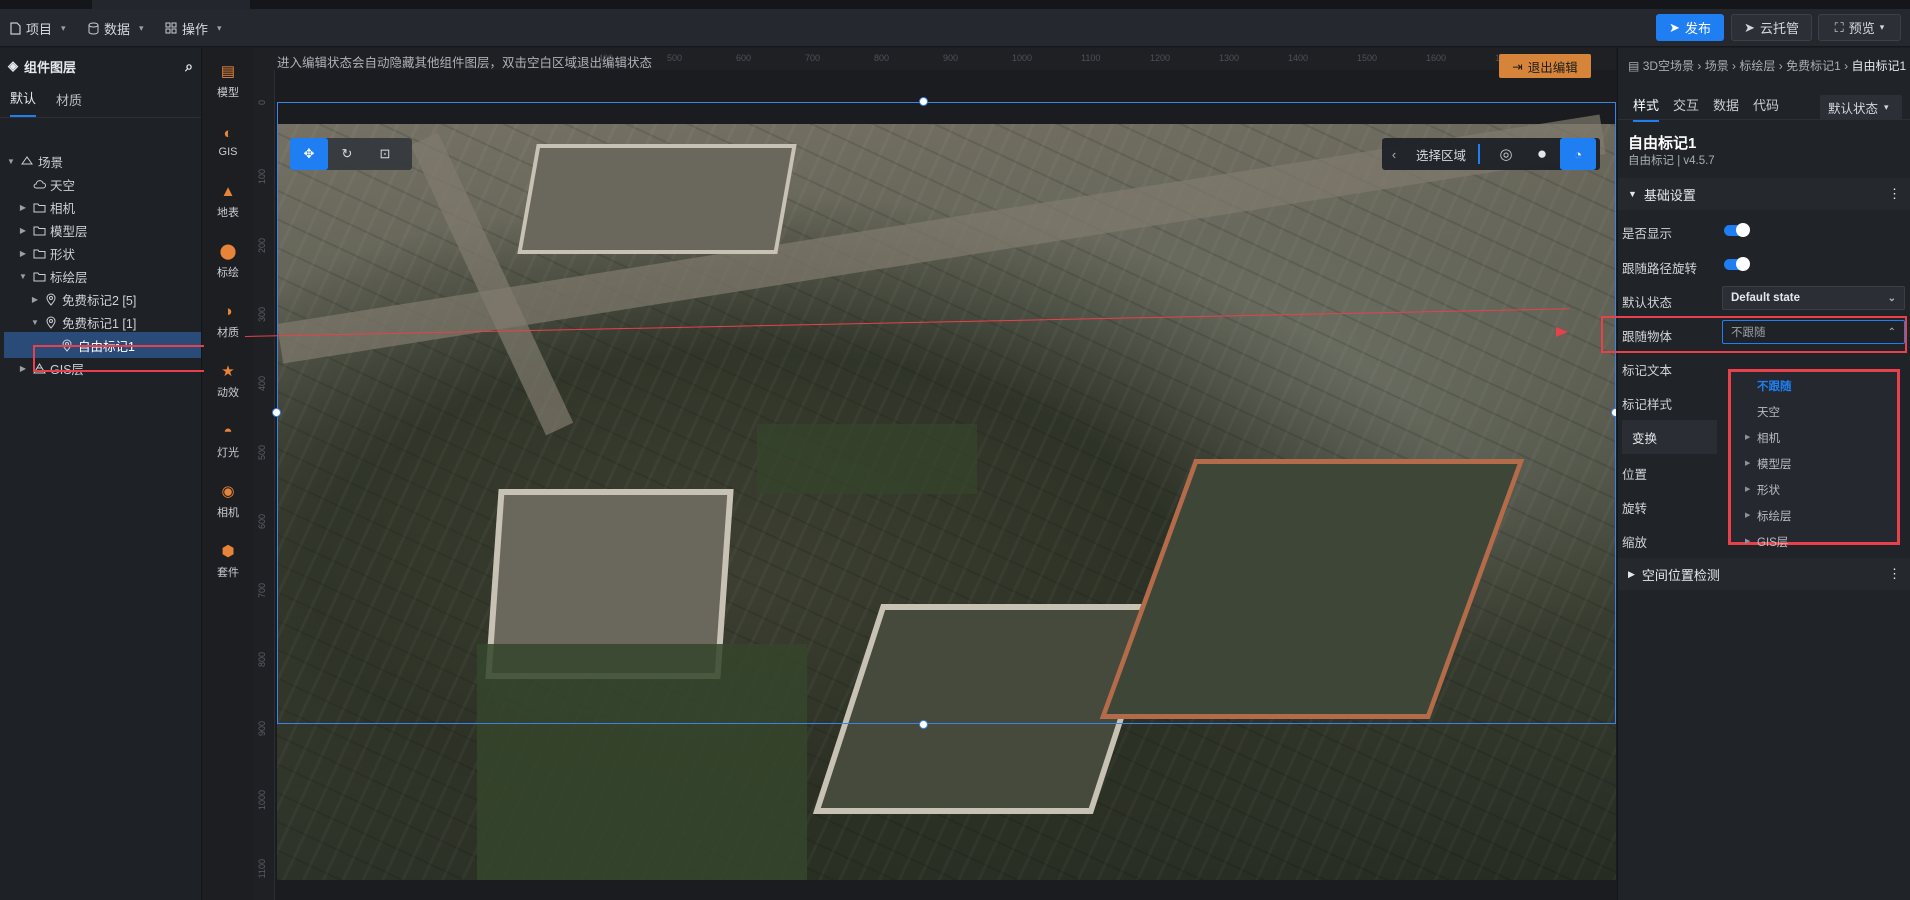 The width and height of the screenshot is (1910, 900). I want to click on section-basic: ▼ 基础设置 ⋮, so click(1764, 194).